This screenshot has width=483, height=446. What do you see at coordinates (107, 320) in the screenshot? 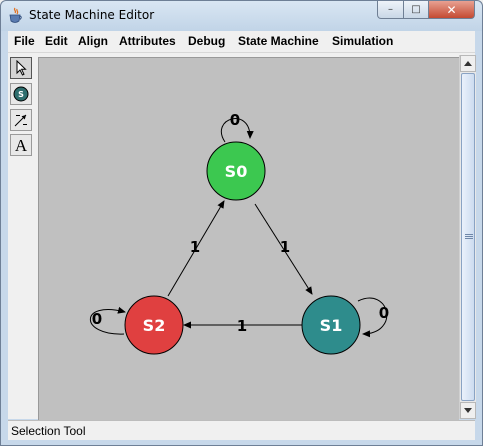
I see `transition-s2-s2: 0` at bounding box center [107, 320].